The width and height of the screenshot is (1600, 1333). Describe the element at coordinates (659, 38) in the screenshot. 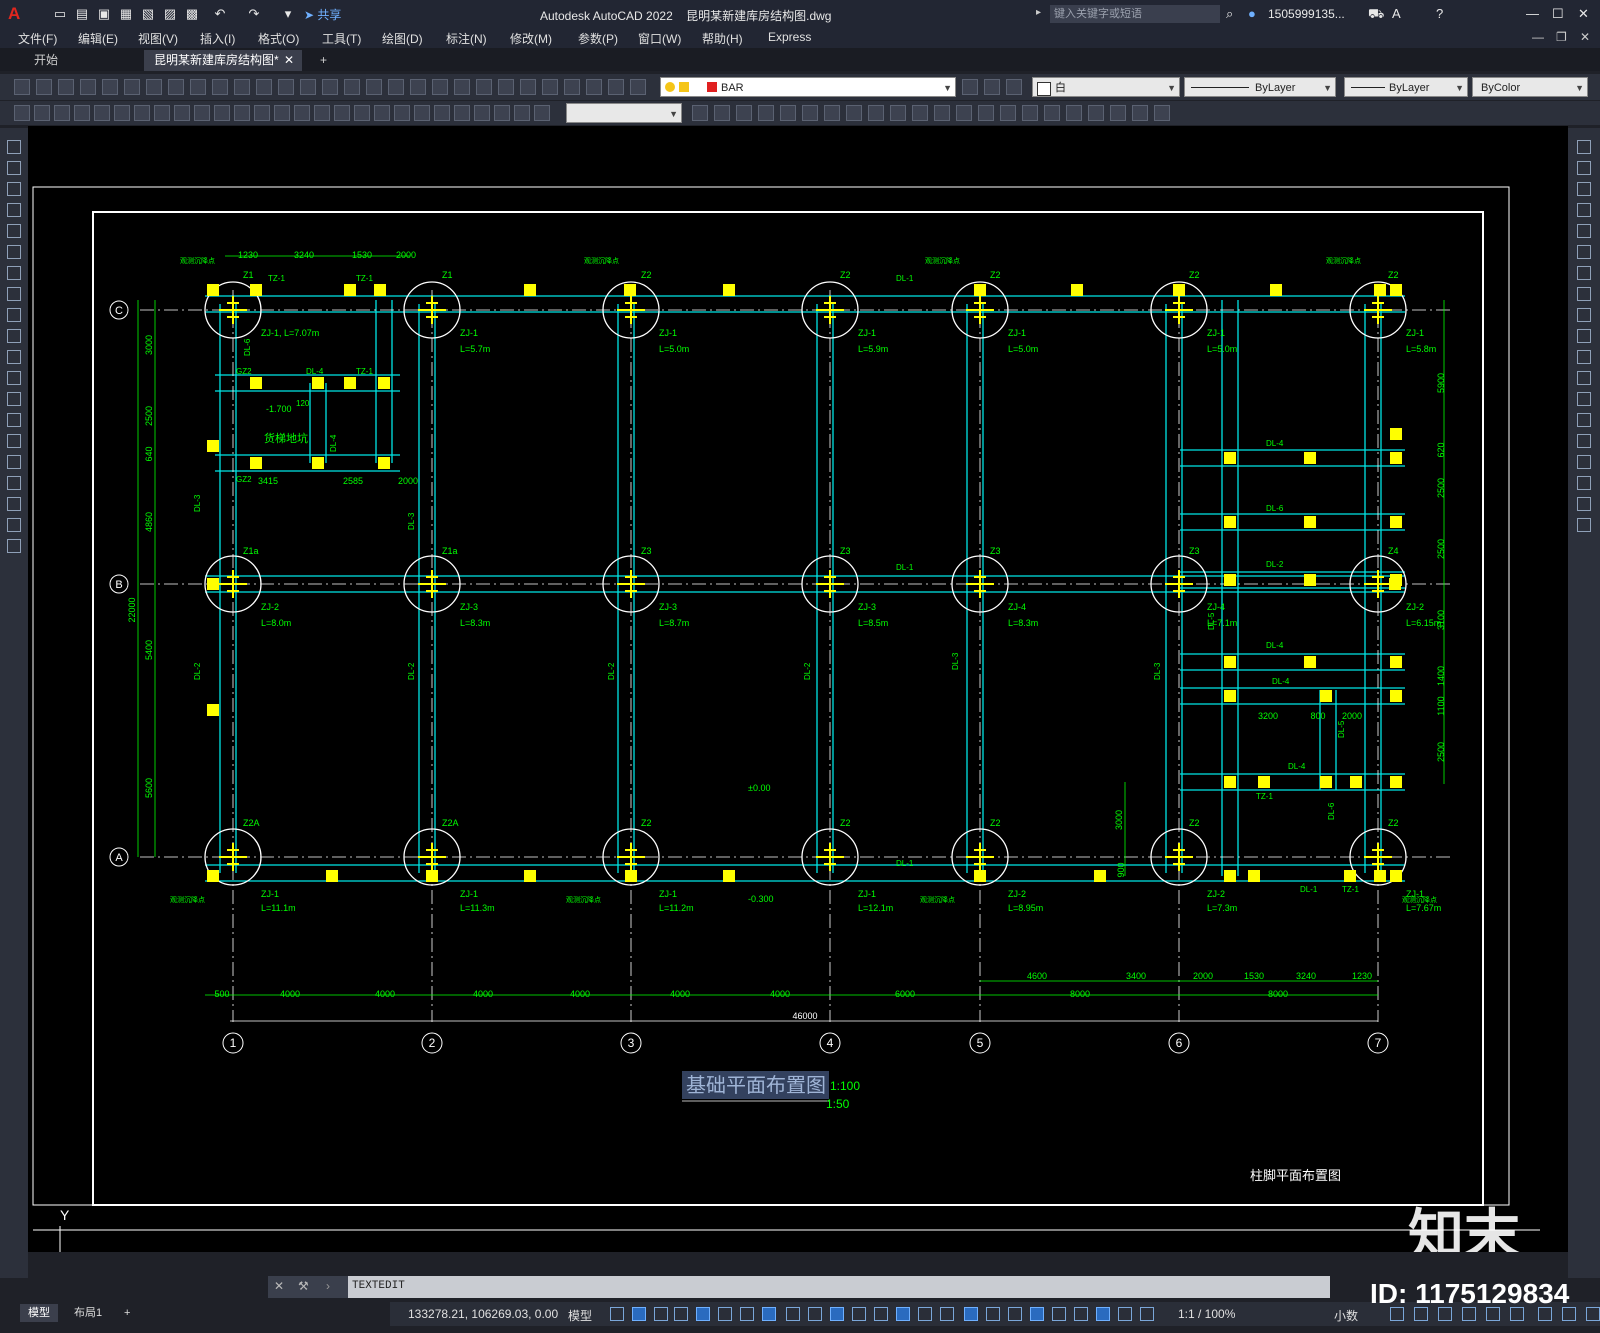

I see `menu-window: 窗口(W)` at that location.